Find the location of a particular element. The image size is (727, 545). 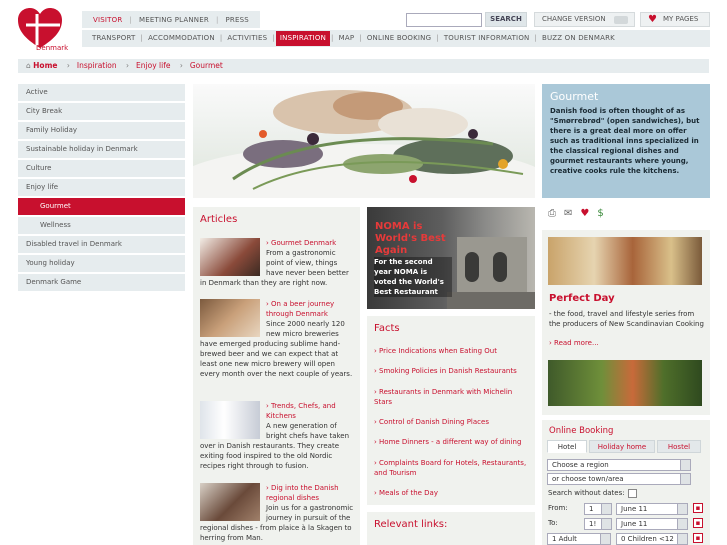

to-month-select: June 11 is located at coordinates (652, 524).